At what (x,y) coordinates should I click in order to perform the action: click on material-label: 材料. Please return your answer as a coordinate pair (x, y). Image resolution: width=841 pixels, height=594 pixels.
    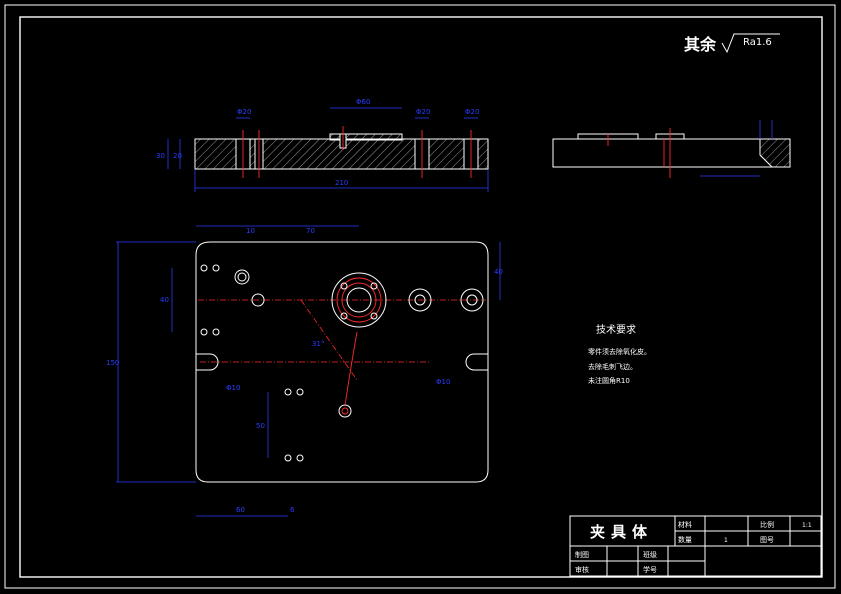
    Looking at the image, I should click on (685, 524).